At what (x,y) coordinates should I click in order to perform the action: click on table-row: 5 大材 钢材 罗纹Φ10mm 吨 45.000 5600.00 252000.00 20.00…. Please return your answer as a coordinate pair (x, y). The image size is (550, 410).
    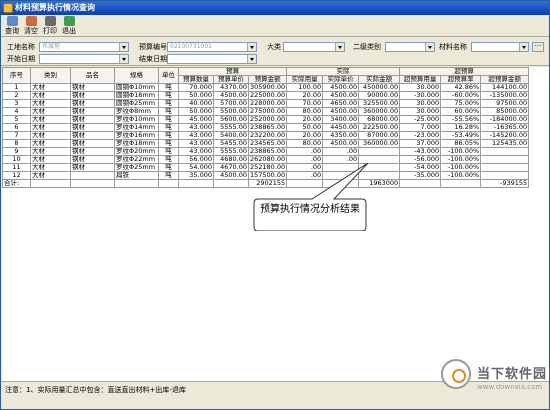
    Looking at the image, I should click on (266, 119).